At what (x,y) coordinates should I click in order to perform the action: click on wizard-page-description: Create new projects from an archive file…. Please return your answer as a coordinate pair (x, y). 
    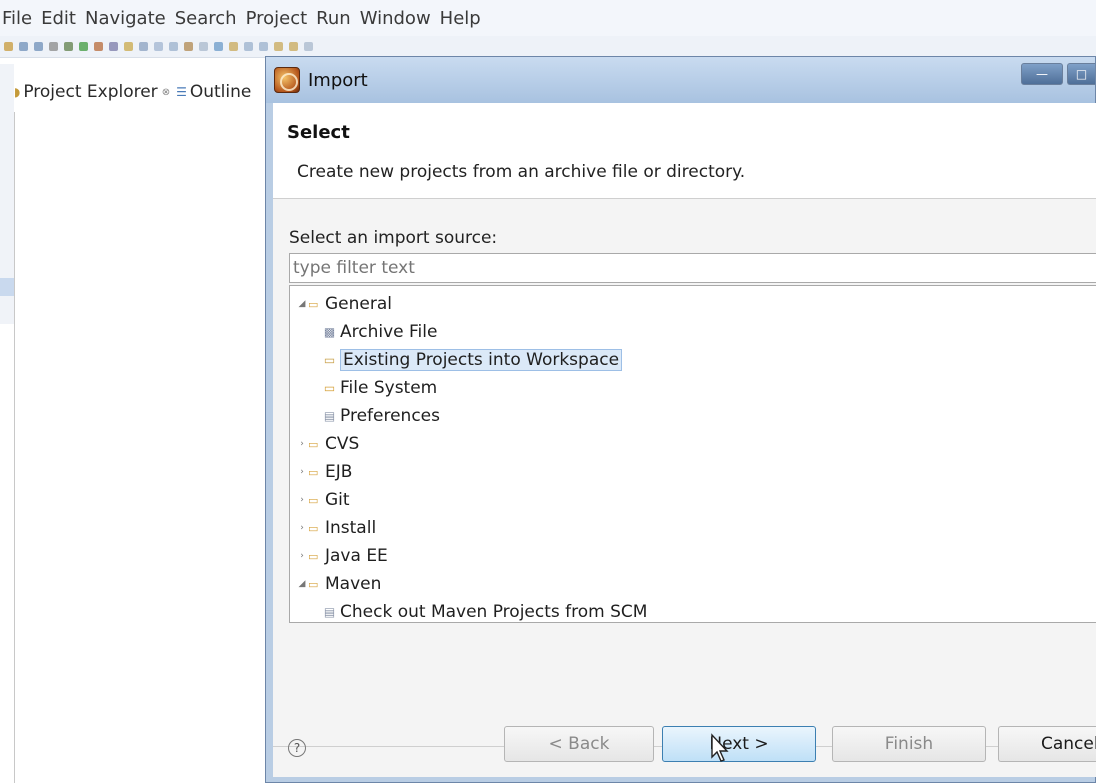
    Looking at the image, I should click on (521, 172).